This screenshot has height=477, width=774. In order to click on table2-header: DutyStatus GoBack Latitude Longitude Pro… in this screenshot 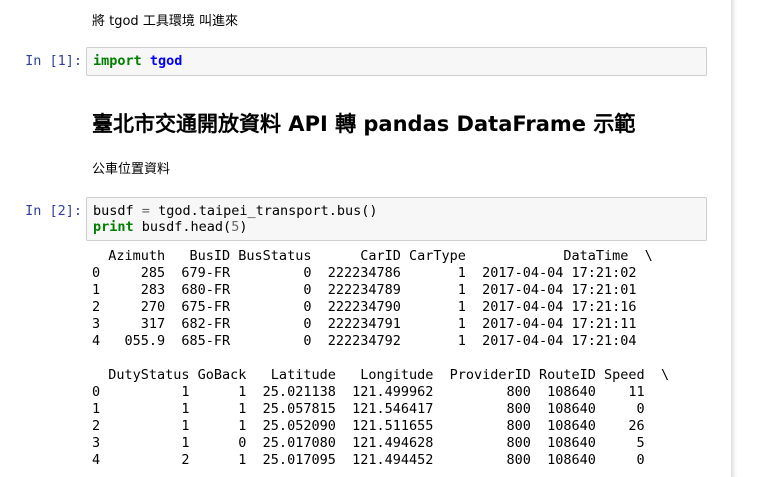, I will do `click(381, 375)`.